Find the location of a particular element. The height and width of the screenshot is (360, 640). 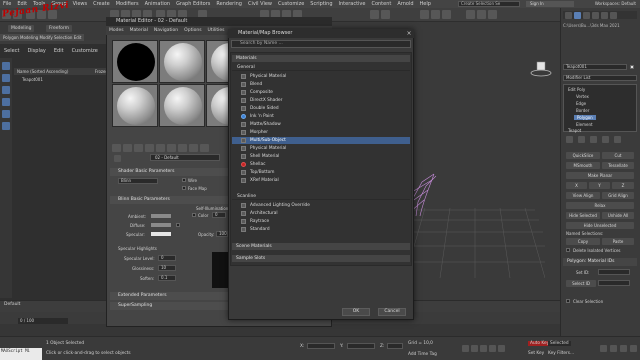

ribbon-sub-tail: Modify Selection Edit is located at coordinates (60, 37).